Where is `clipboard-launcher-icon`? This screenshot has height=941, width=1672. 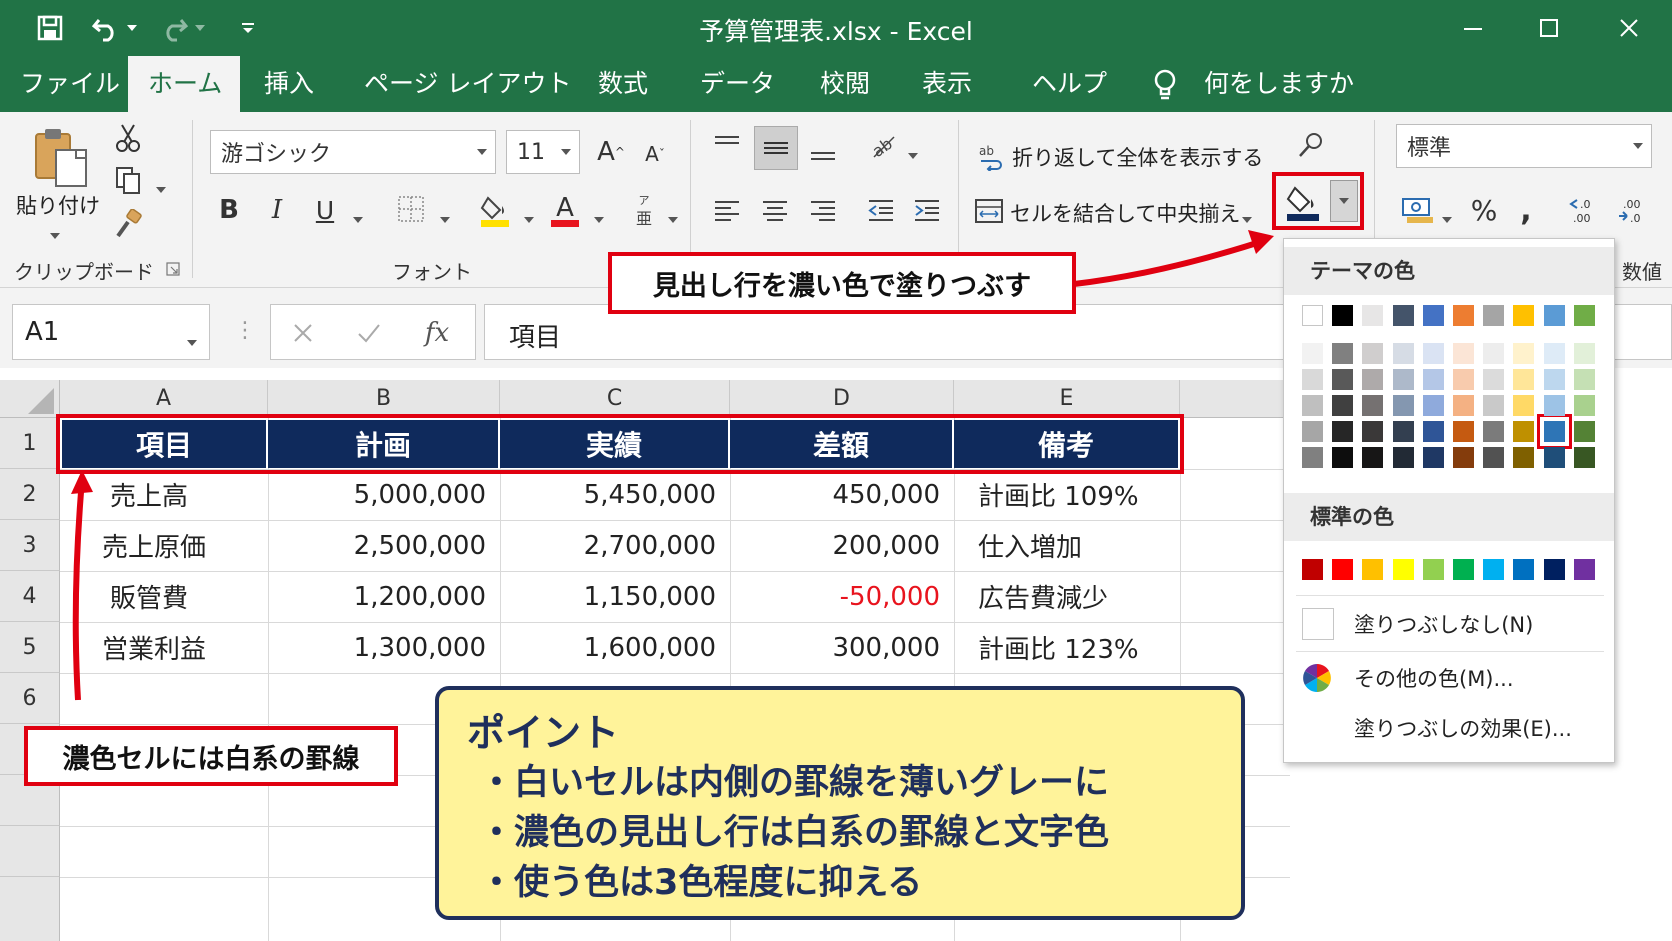
clipboard-launcher-icon is located at coordinates (173, 269).